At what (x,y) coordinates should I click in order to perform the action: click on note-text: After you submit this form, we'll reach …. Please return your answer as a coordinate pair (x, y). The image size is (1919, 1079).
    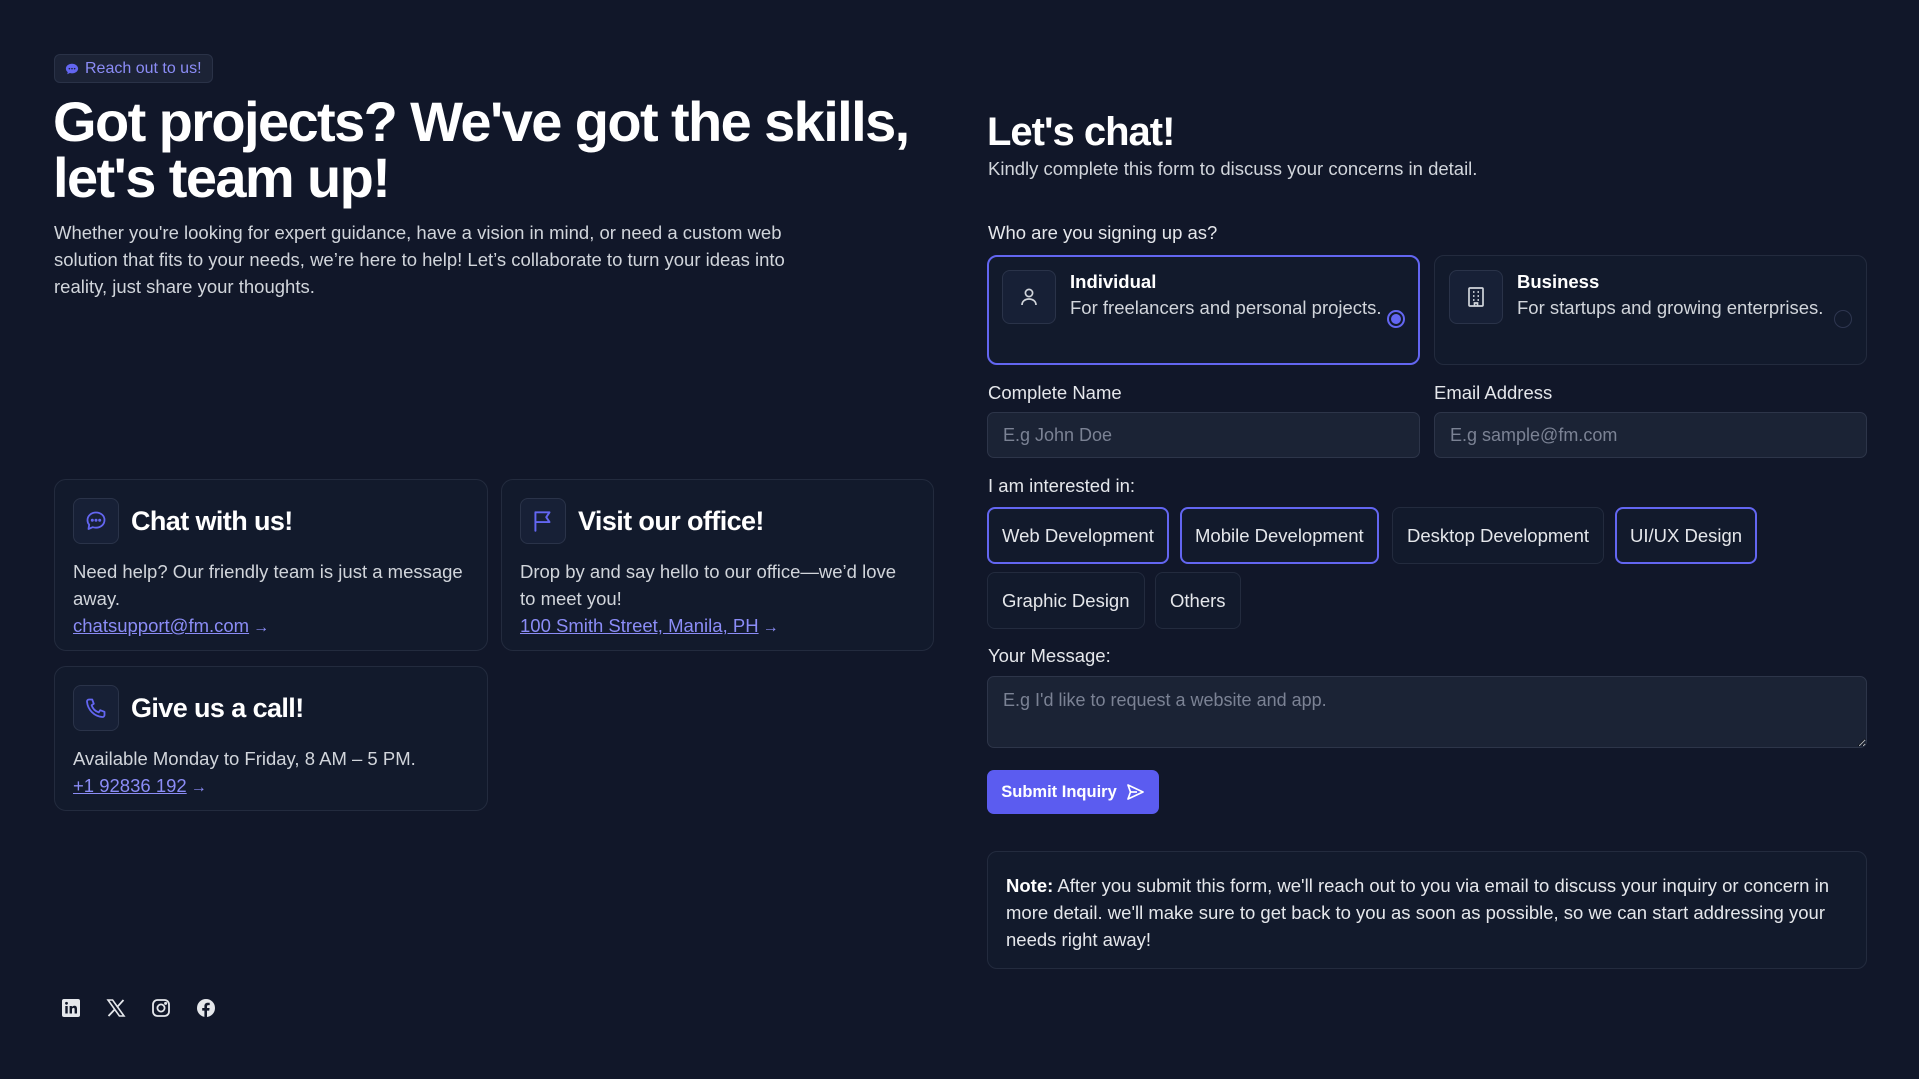
    Looking at the image, I should click on (1418, 912).